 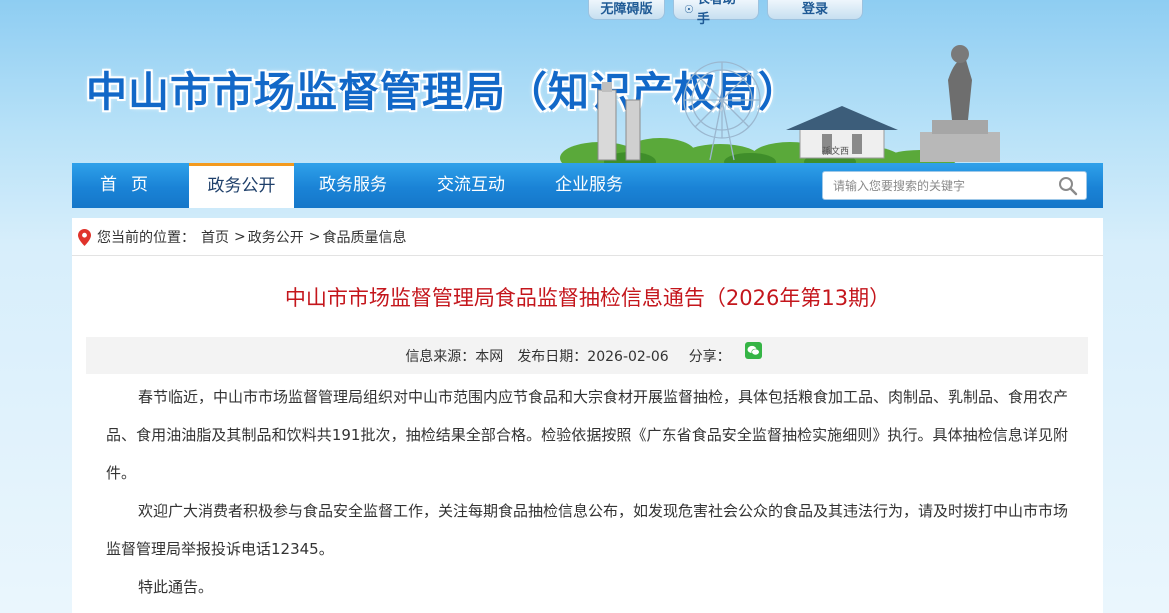 What do you see at coordinates (146, 238) in the screenshot?
I see `breadcrumb-label: 您当前的位置：` at bounding box center [146, 238].